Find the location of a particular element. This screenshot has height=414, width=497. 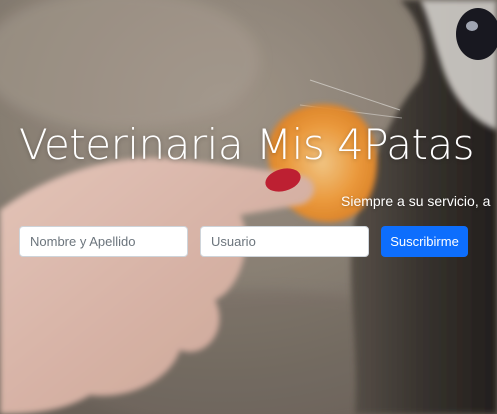

username-input is located at coordinates (284, 241).